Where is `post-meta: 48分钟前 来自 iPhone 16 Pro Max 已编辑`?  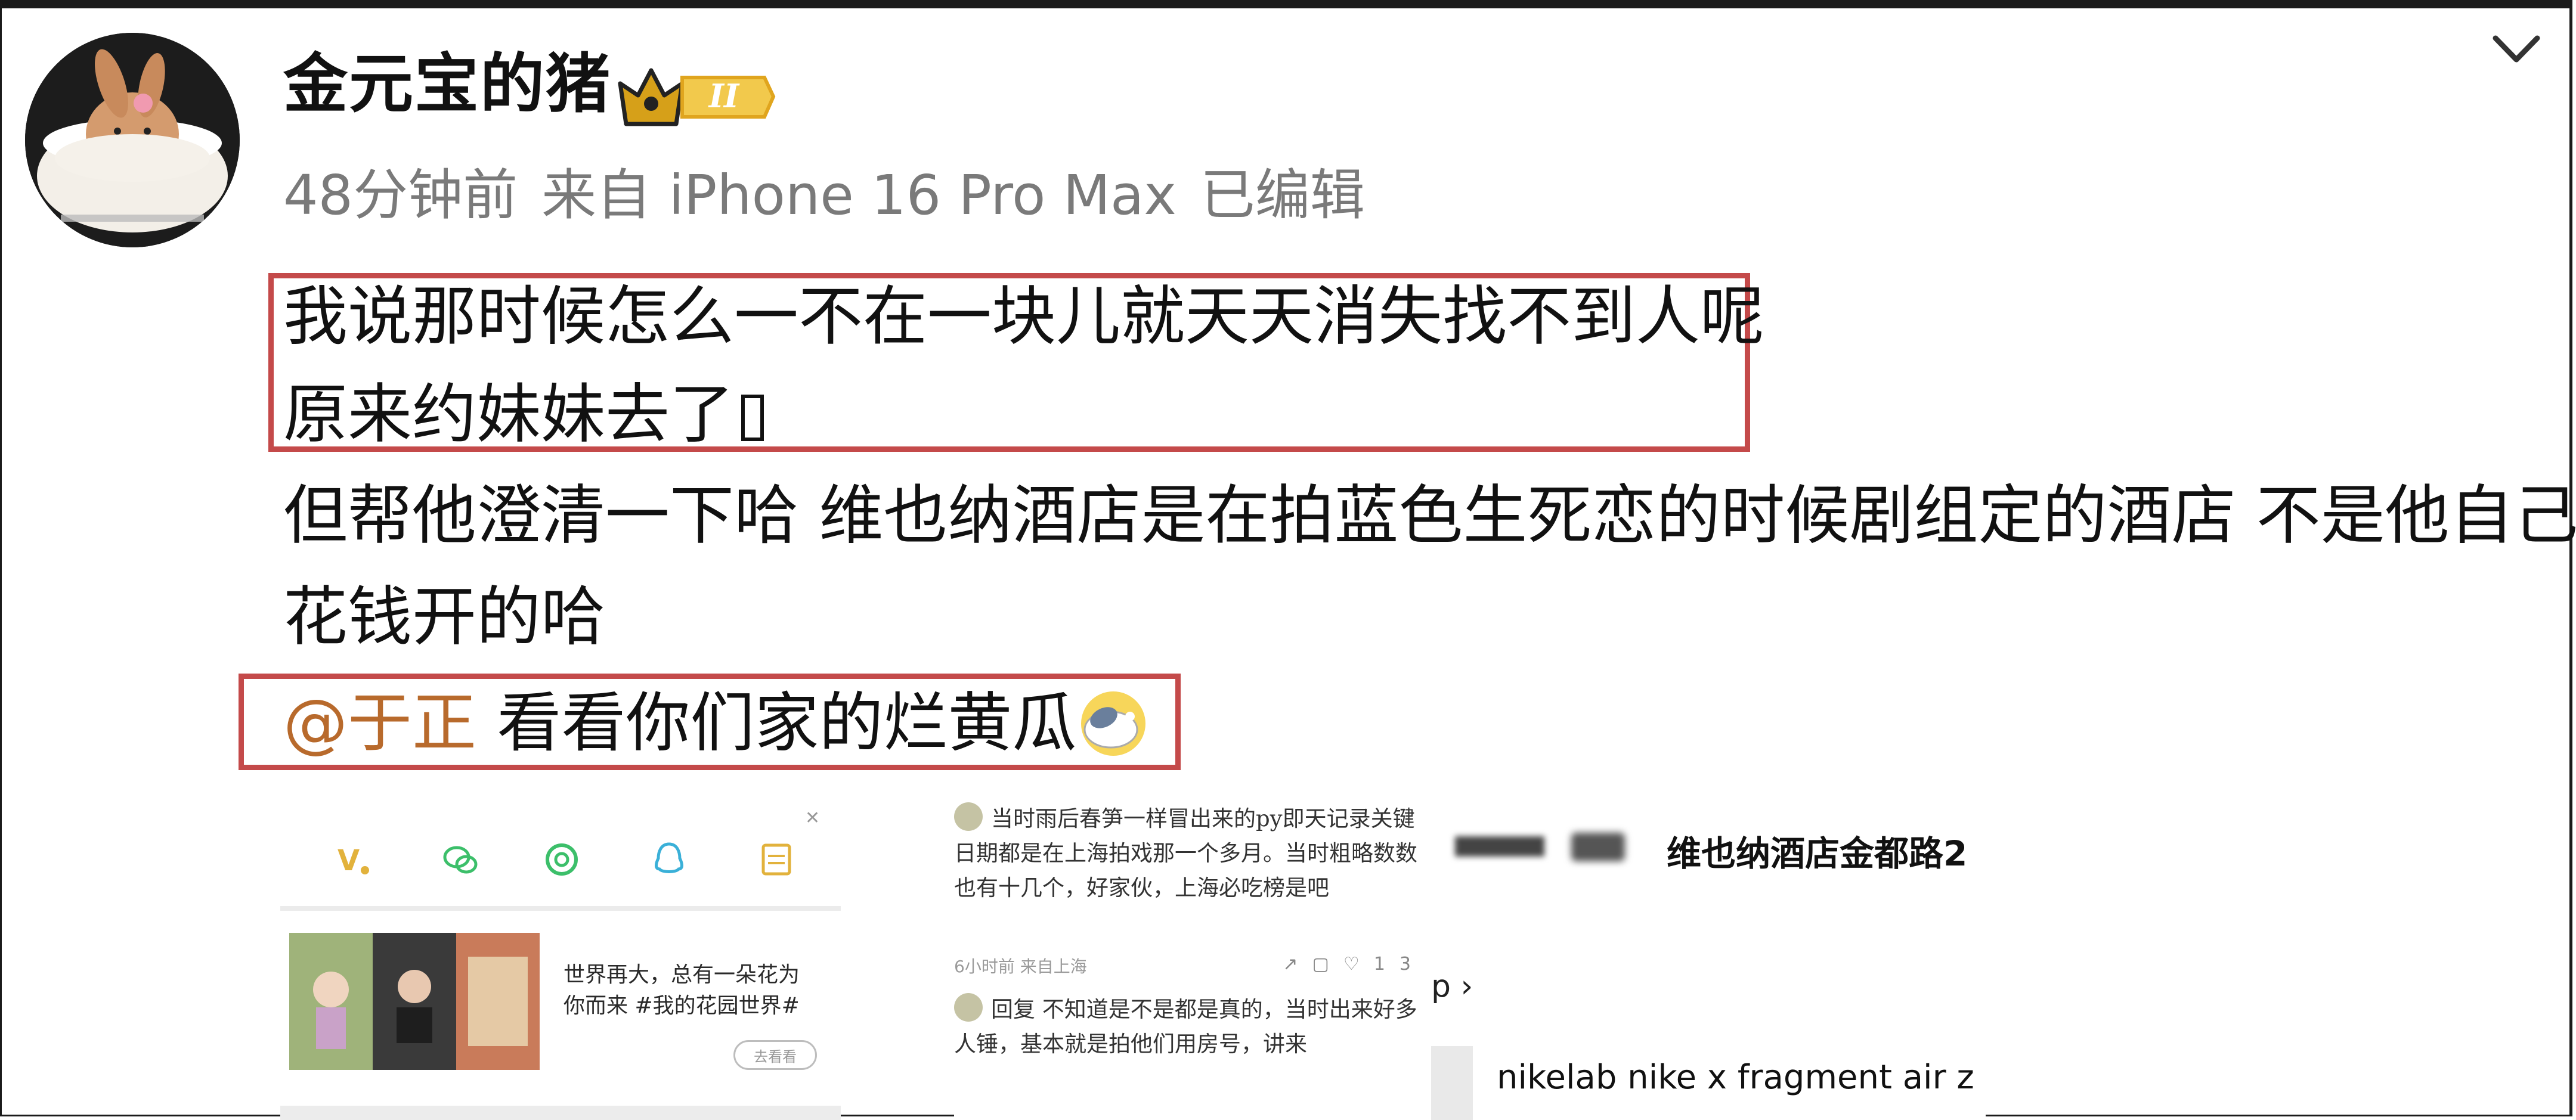
post-meta: 48分钟前 来自 iPhone 16 Pro Max 已编辑 is located at coordinates (836, 195).